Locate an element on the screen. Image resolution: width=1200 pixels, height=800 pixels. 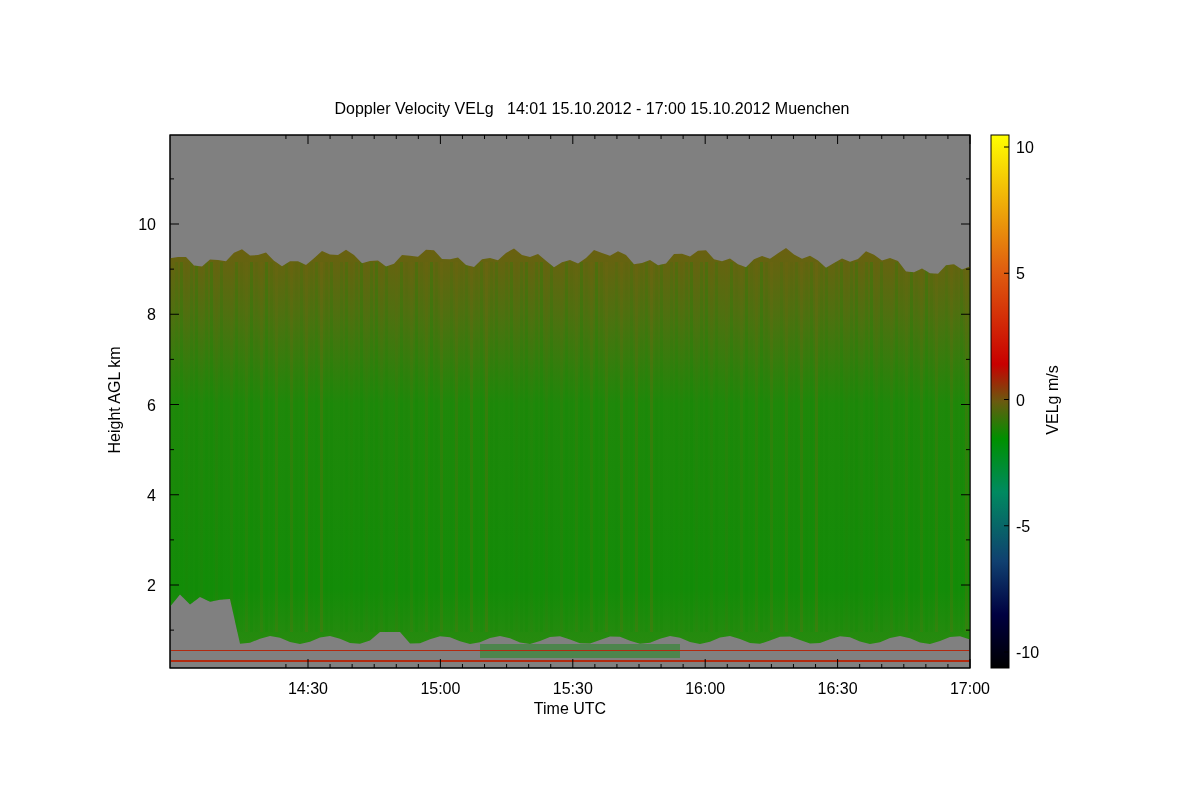
x-tick-label: 16:30 is located at coordinates (837, 688).